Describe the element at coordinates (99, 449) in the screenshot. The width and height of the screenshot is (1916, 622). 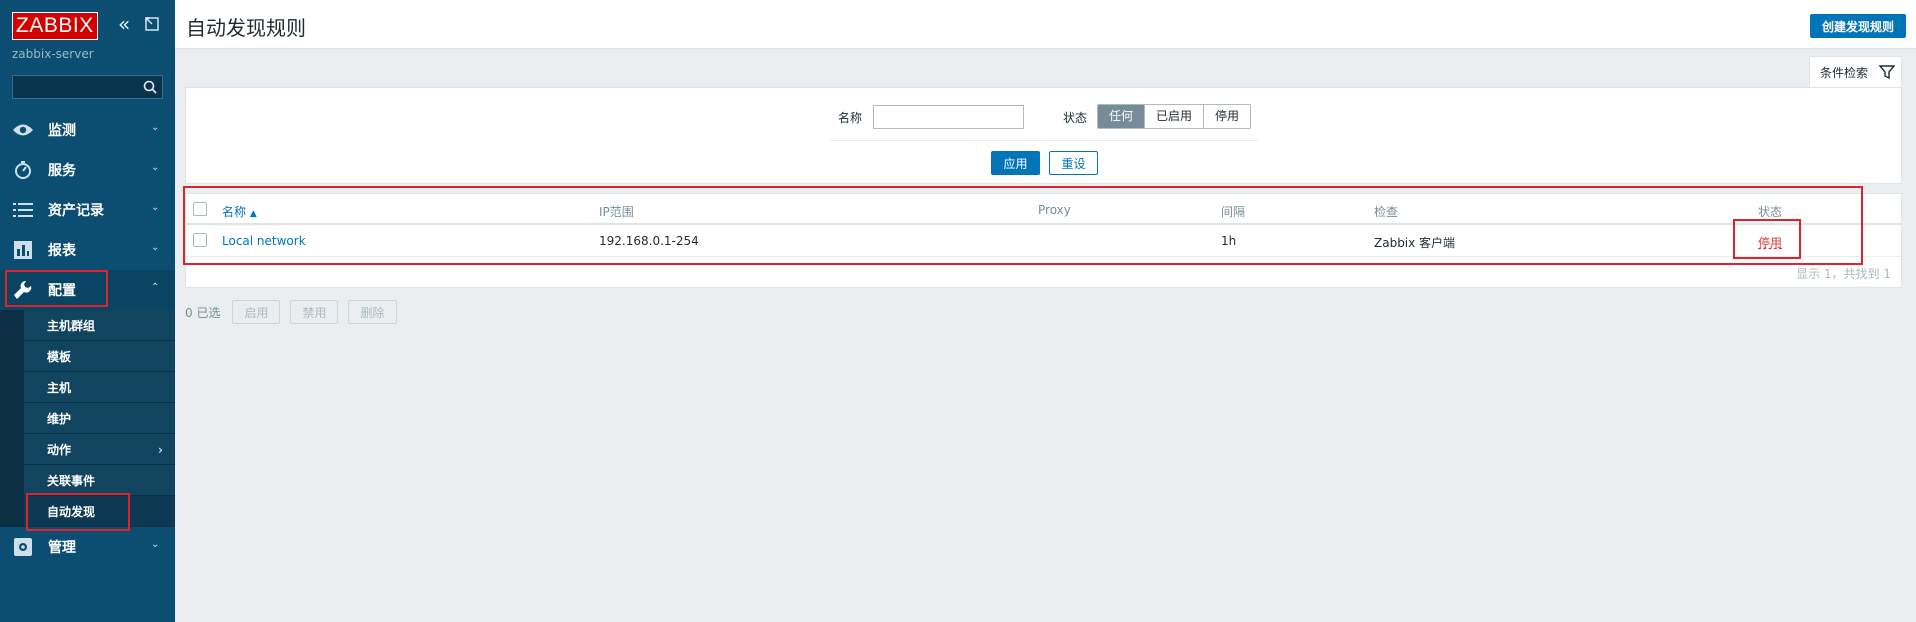
I see `submenu-item-actions: 动作 ›` at that location.